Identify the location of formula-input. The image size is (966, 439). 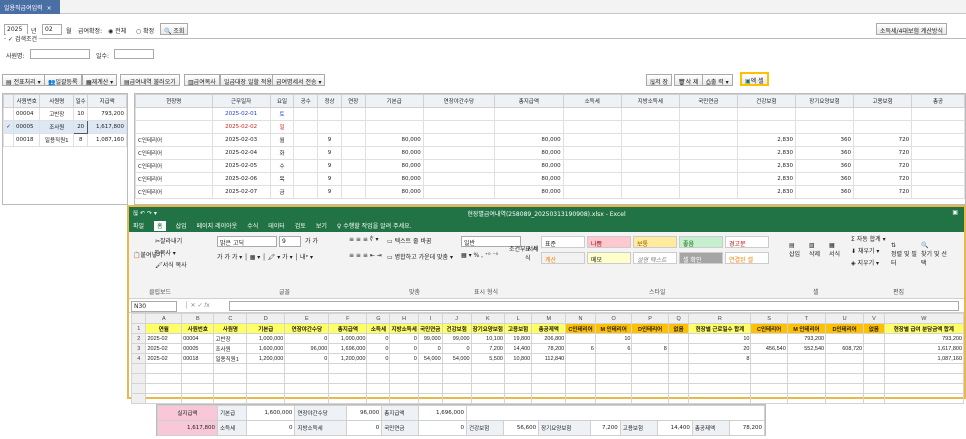
(594, 306).